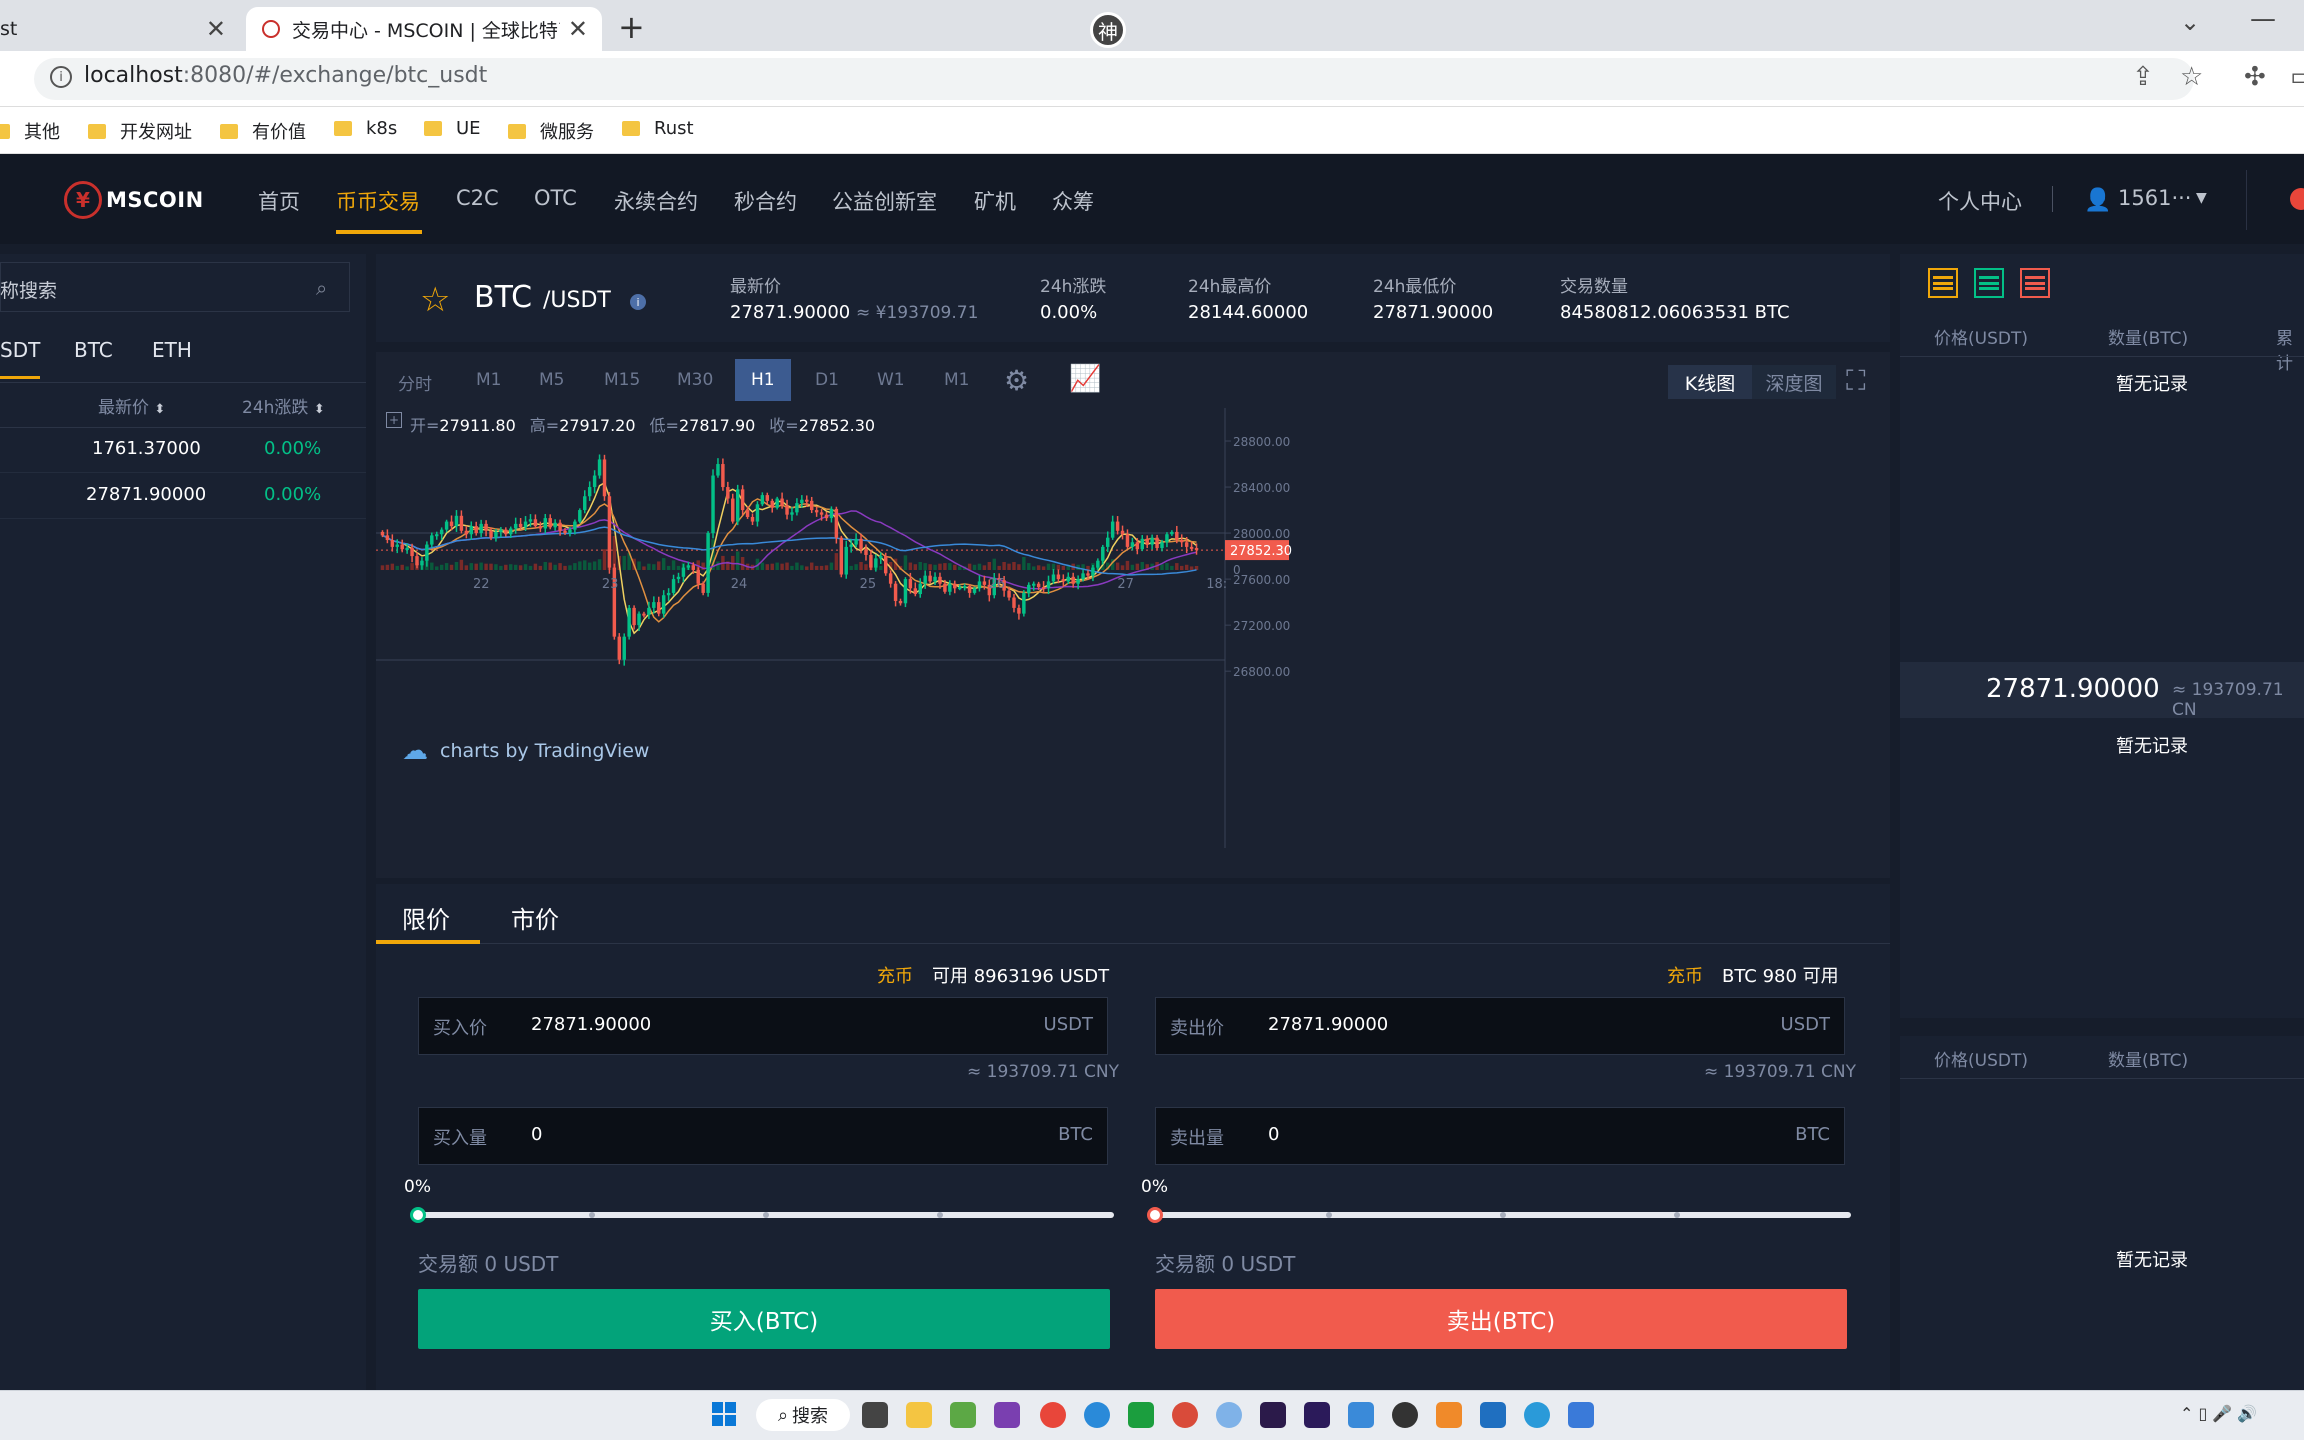  What do you see at coordinates (365, 128) in the screenshot?
I see `bookmark-folder: k8s` at bounding box center [365, 128].